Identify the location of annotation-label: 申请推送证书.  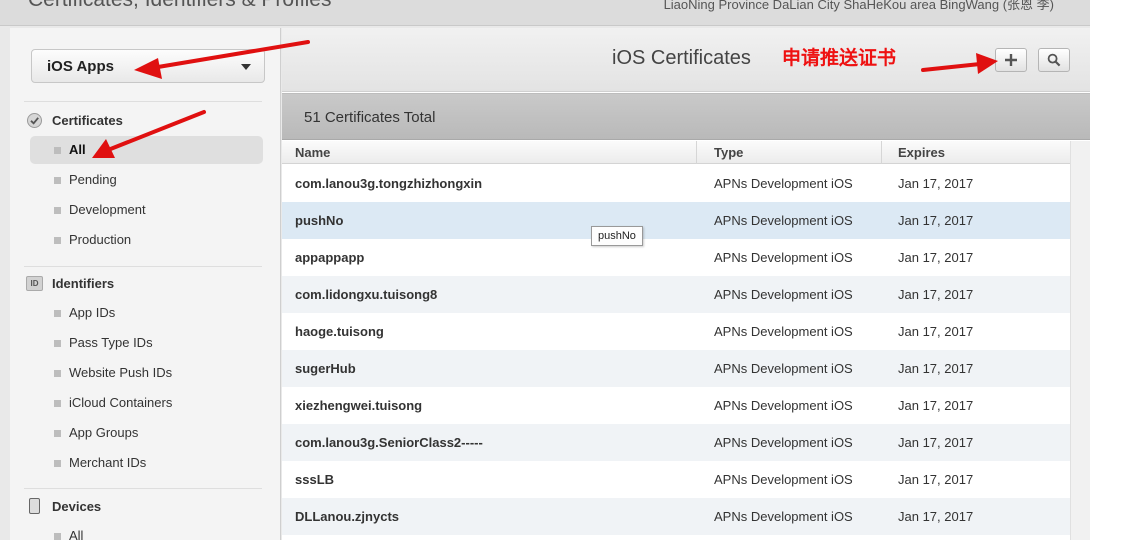
(839, 58).